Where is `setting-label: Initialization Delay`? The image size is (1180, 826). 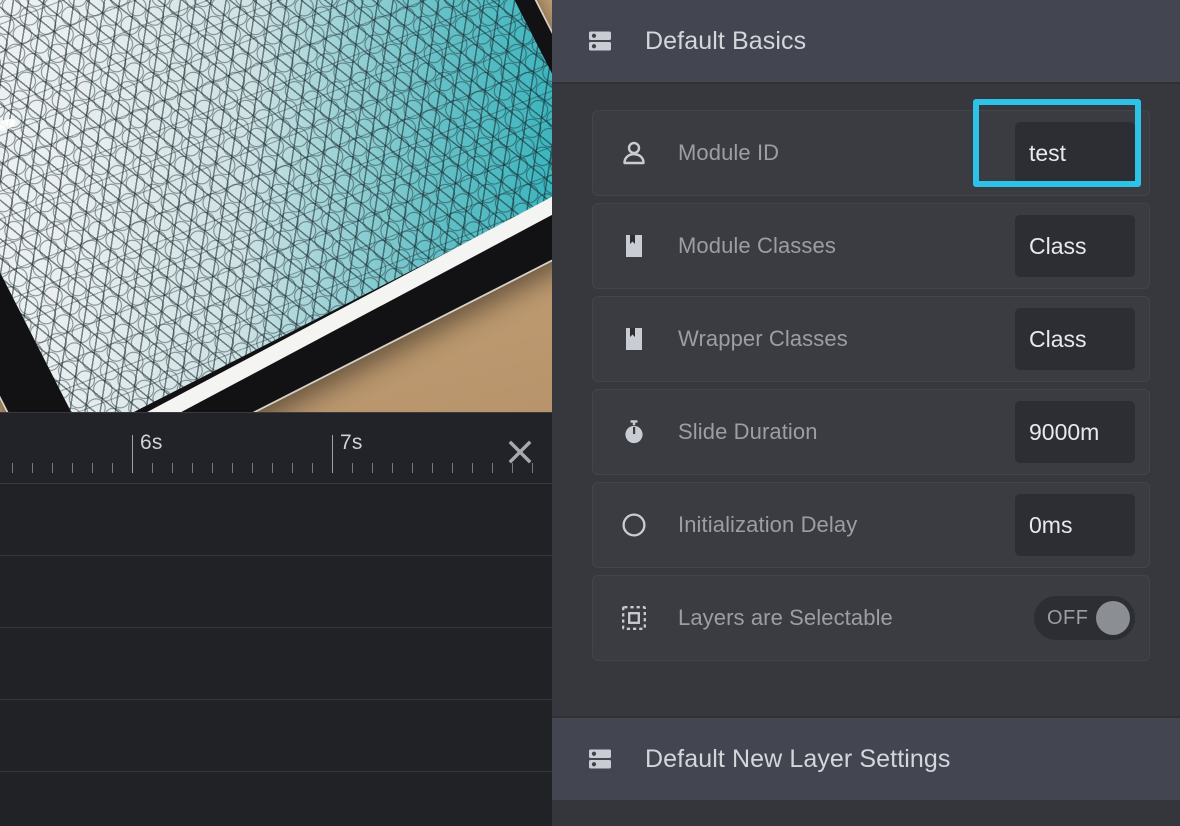 setting-label: Initialization Delay is located at coordinates (768, 524).